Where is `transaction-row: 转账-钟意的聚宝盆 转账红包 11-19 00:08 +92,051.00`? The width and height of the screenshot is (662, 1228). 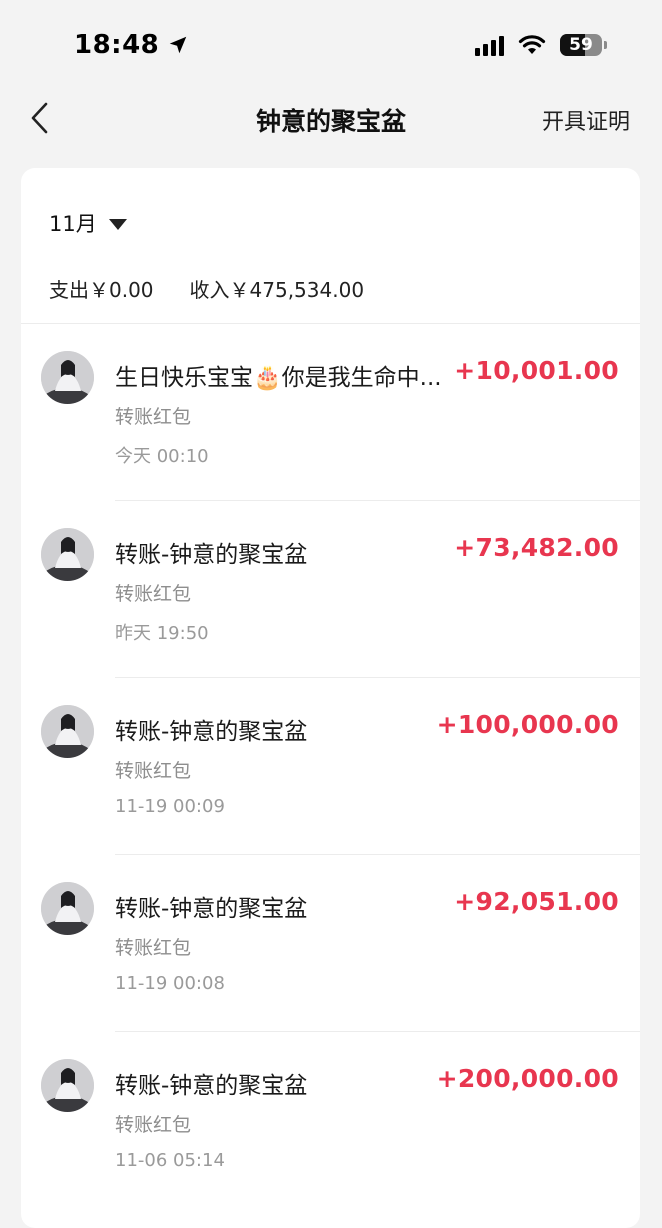
transaction-row: 转账-钟意的聚宝盆 转账红包 11-19 00:08 +92,051.00 is located at coordinates (330, 943).